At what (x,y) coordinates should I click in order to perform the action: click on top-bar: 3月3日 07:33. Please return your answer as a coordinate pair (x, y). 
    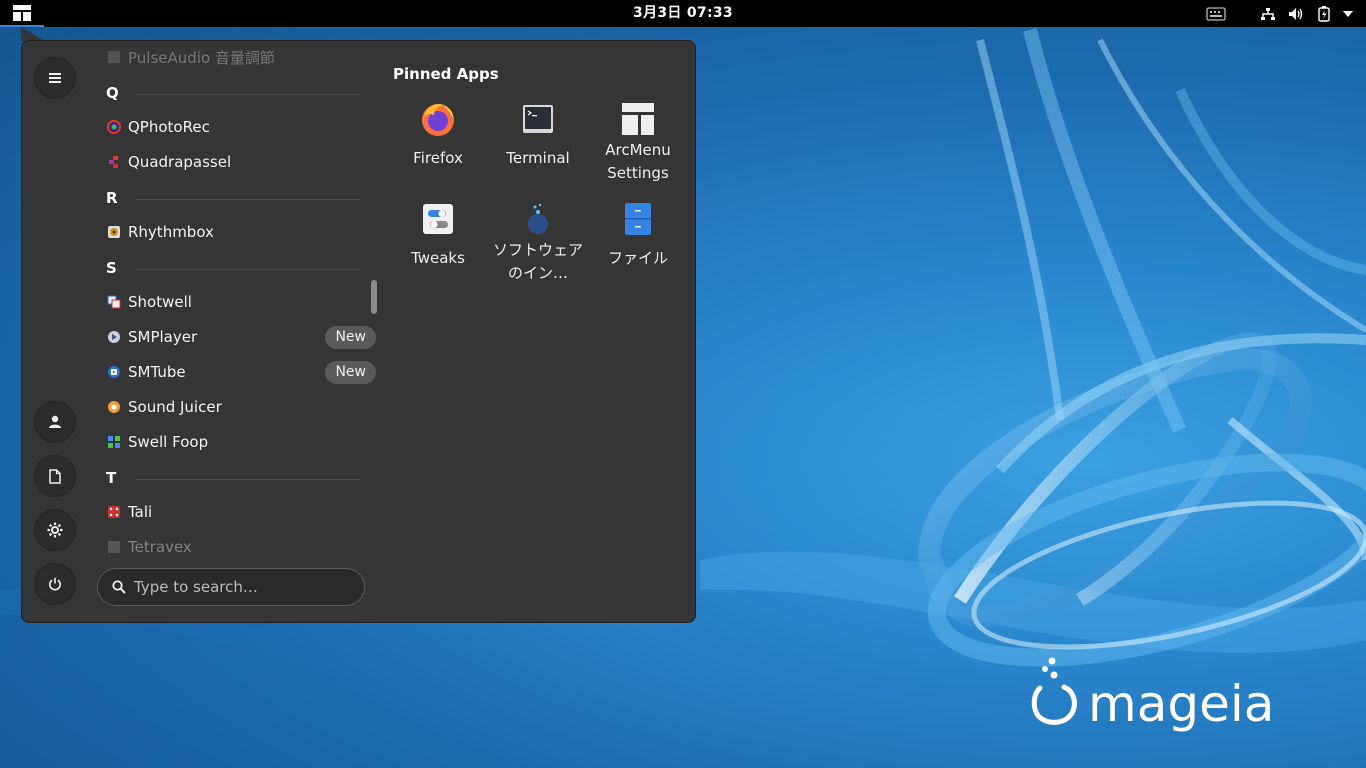
    Looking at the image, I should click on (683, 13).